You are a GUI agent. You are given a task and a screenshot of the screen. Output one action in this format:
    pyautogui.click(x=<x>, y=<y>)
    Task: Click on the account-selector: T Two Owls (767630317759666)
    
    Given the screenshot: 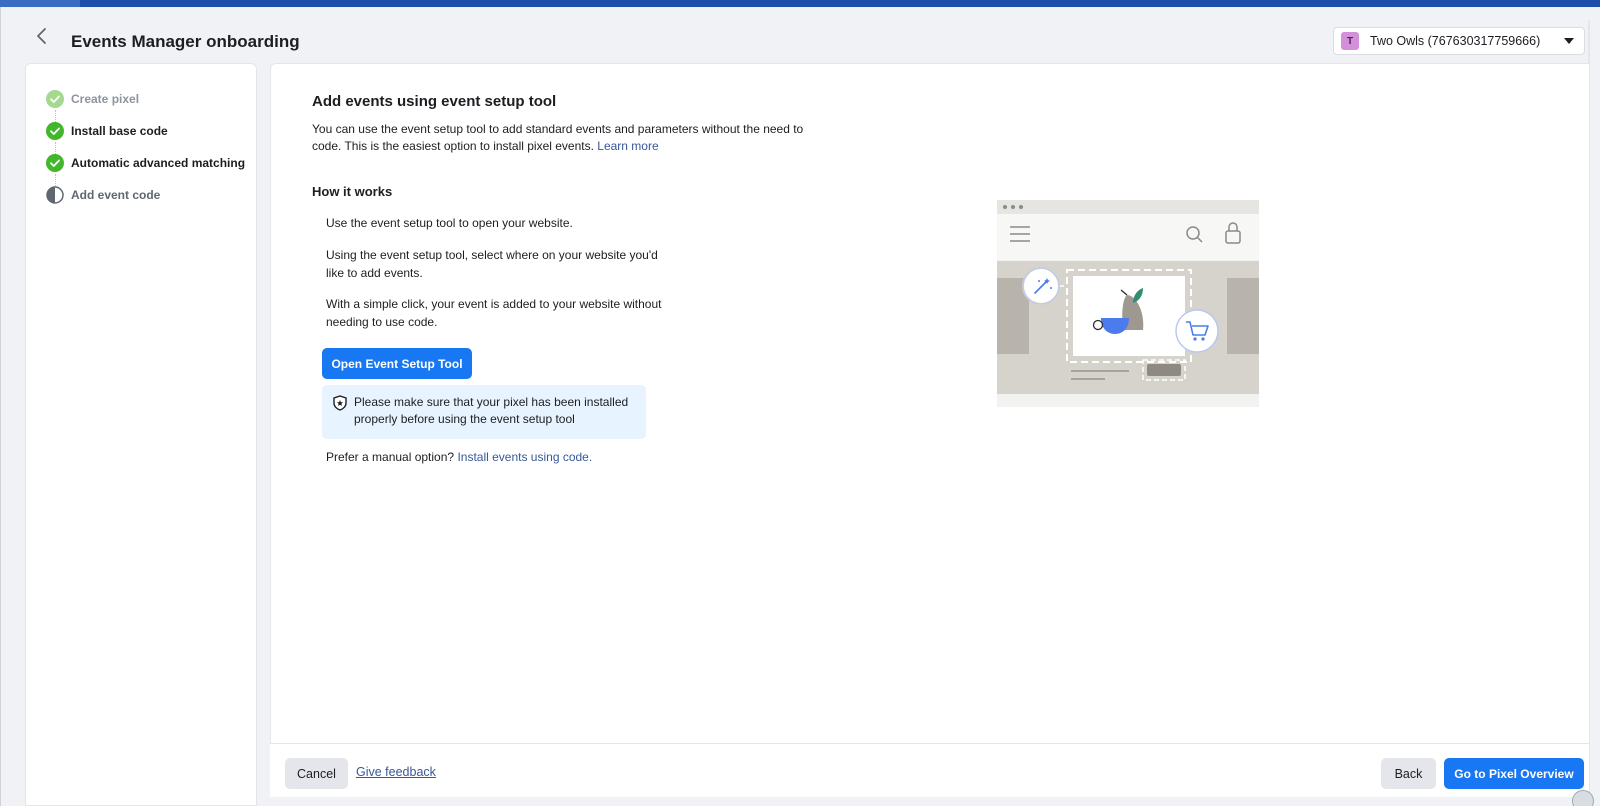 What is the action you would take?
    pyautogui.click(x=1459, y=41)
    